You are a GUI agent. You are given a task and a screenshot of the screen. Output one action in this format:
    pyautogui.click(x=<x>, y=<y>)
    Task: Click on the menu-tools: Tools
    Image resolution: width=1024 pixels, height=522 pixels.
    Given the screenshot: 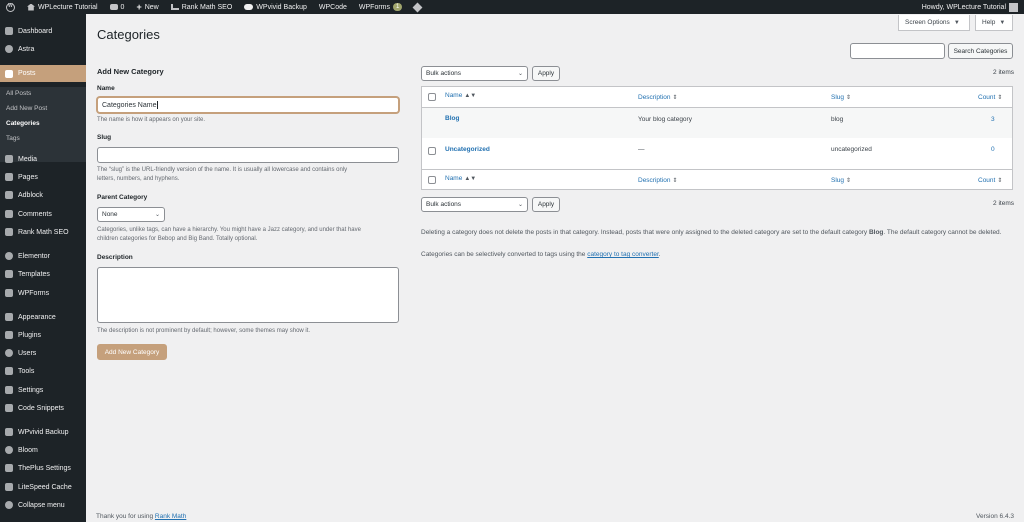 What is the action you would take?
    pyautogui.click(x=43, y=371)
    